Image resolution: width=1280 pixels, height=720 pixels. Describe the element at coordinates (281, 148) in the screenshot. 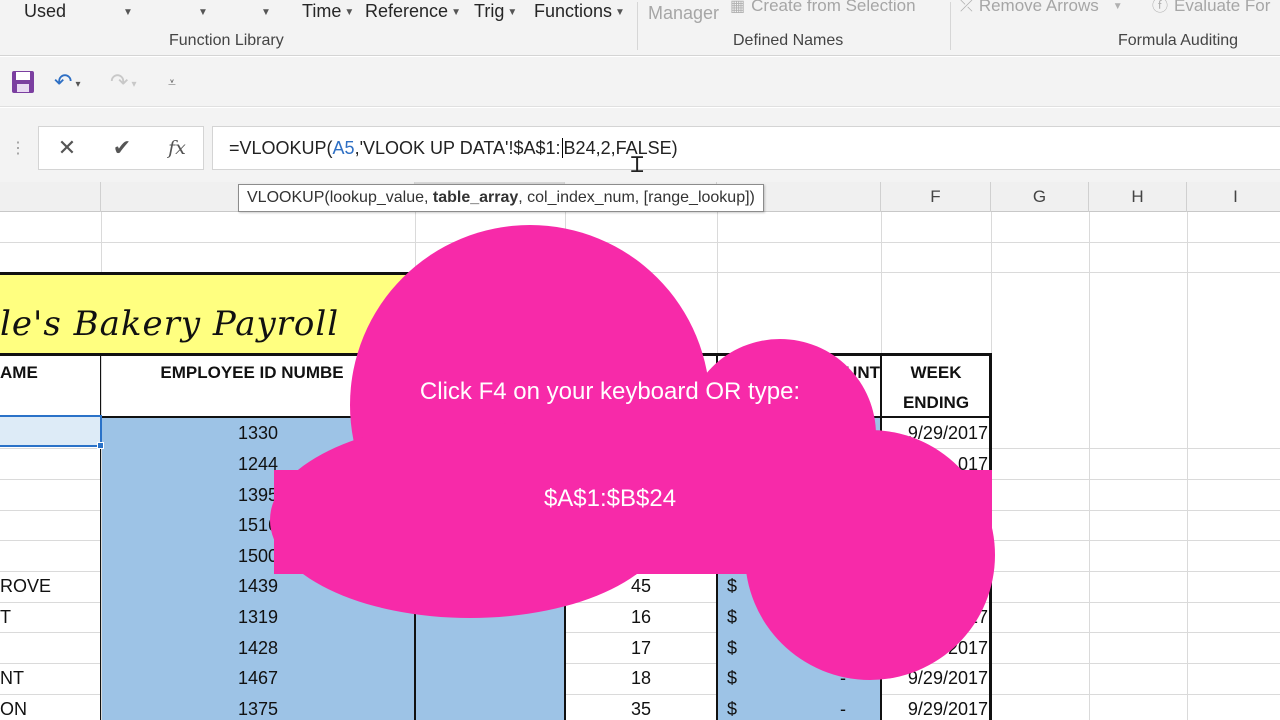

I see `formula-part-1: =VLOOKUP(` at that location.